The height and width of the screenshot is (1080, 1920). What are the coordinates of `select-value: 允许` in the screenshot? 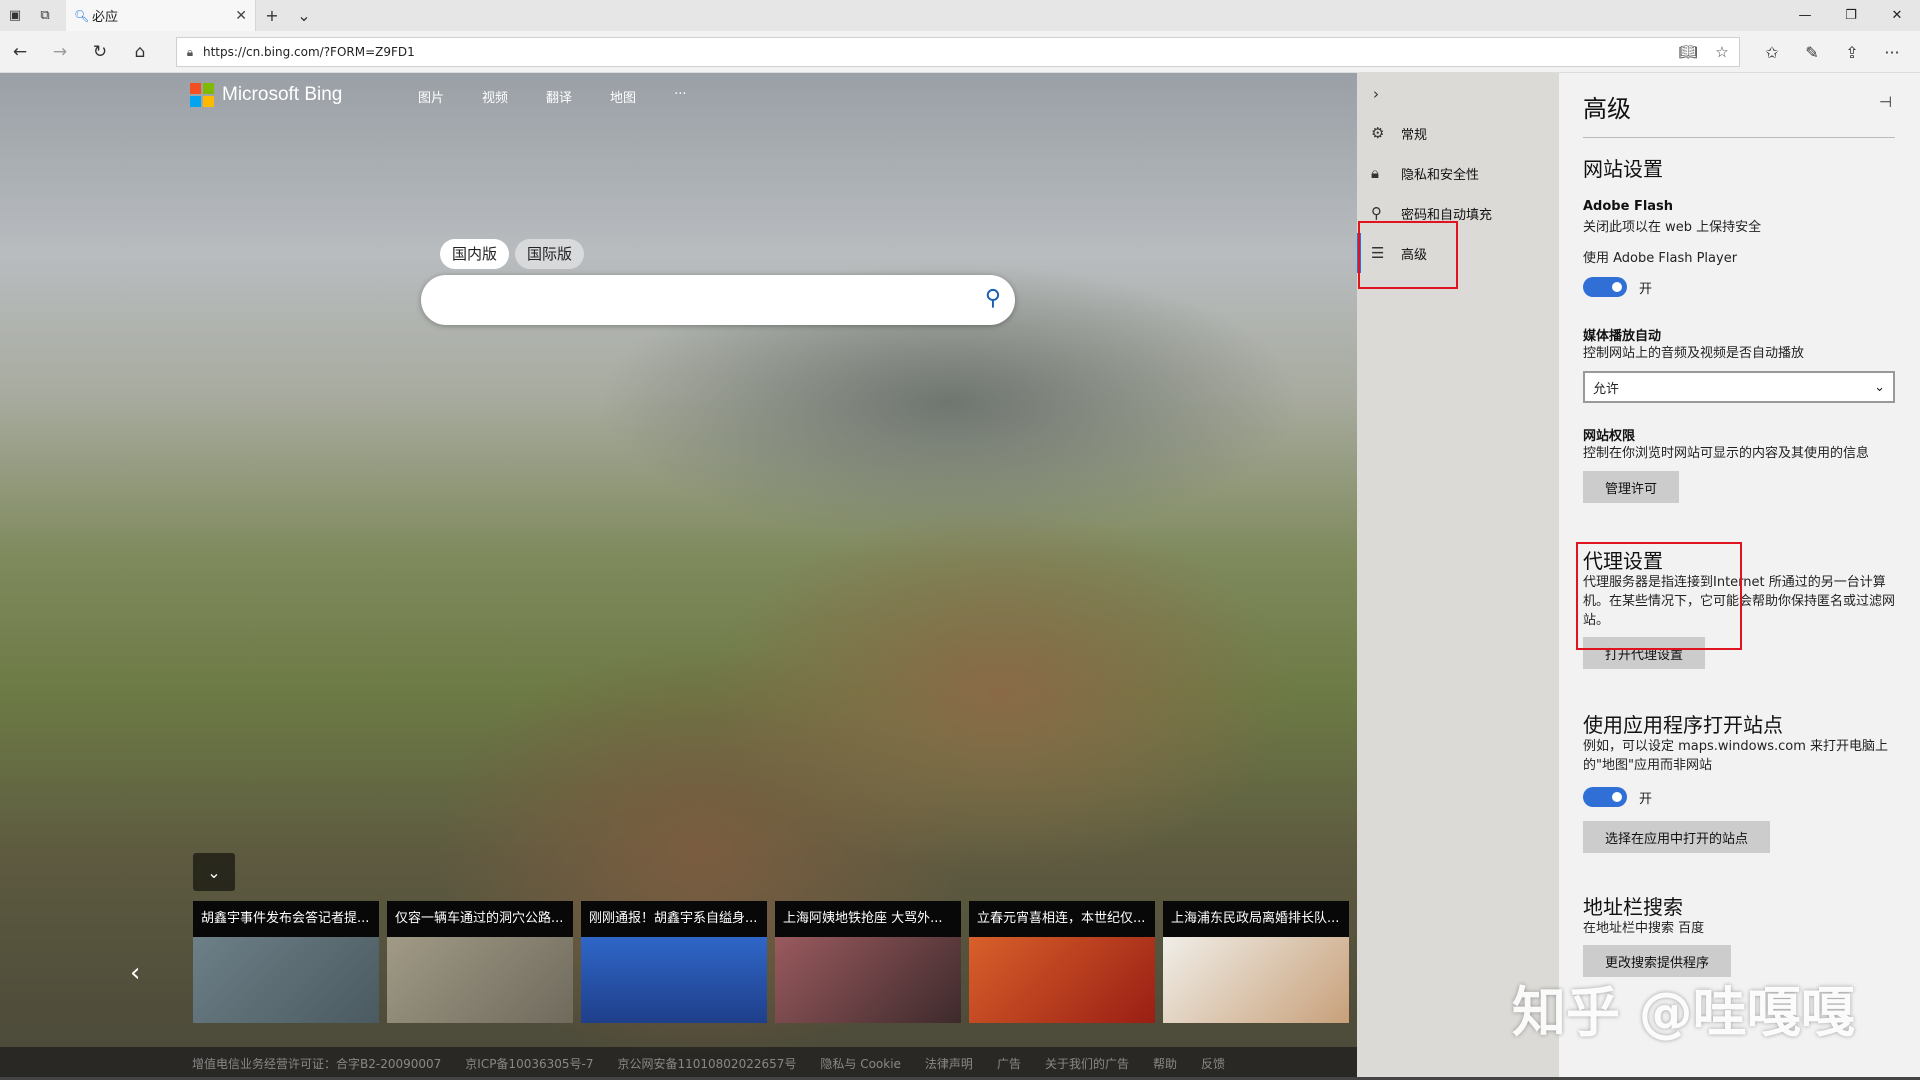 It's located at (1606, 389).